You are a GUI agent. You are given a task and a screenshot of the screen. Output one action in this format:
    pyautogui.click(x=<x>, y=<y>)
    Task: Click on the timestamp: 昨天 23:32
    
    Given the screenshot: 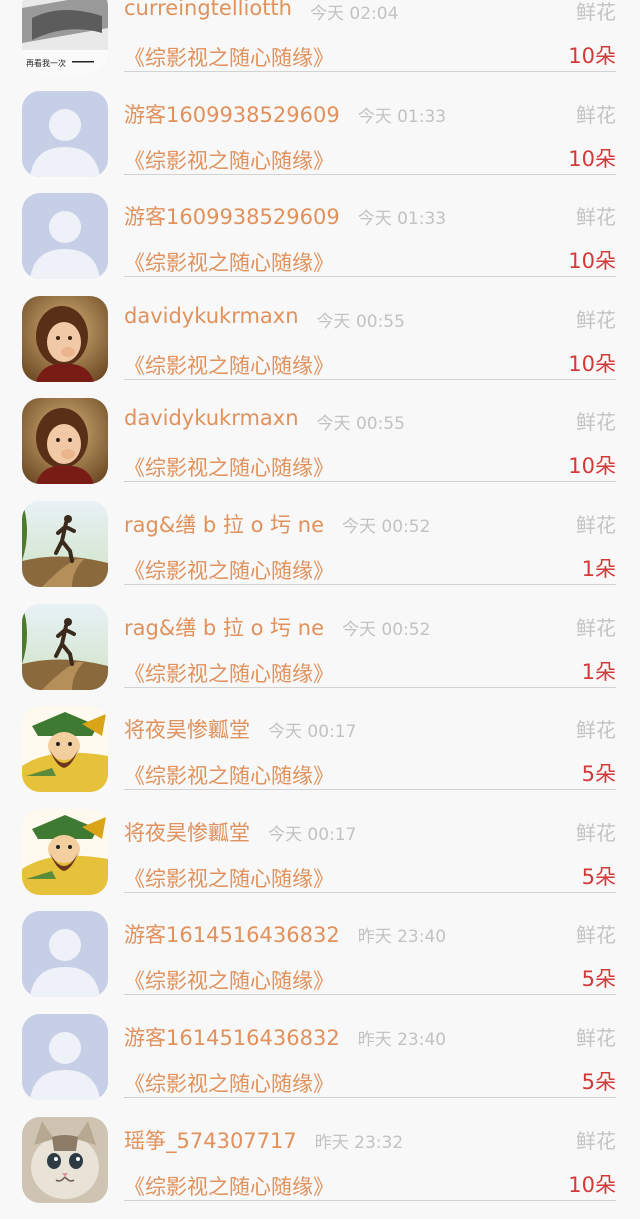 What is the action you would take?
    pyautogui.click(x=359, y=1142)
    